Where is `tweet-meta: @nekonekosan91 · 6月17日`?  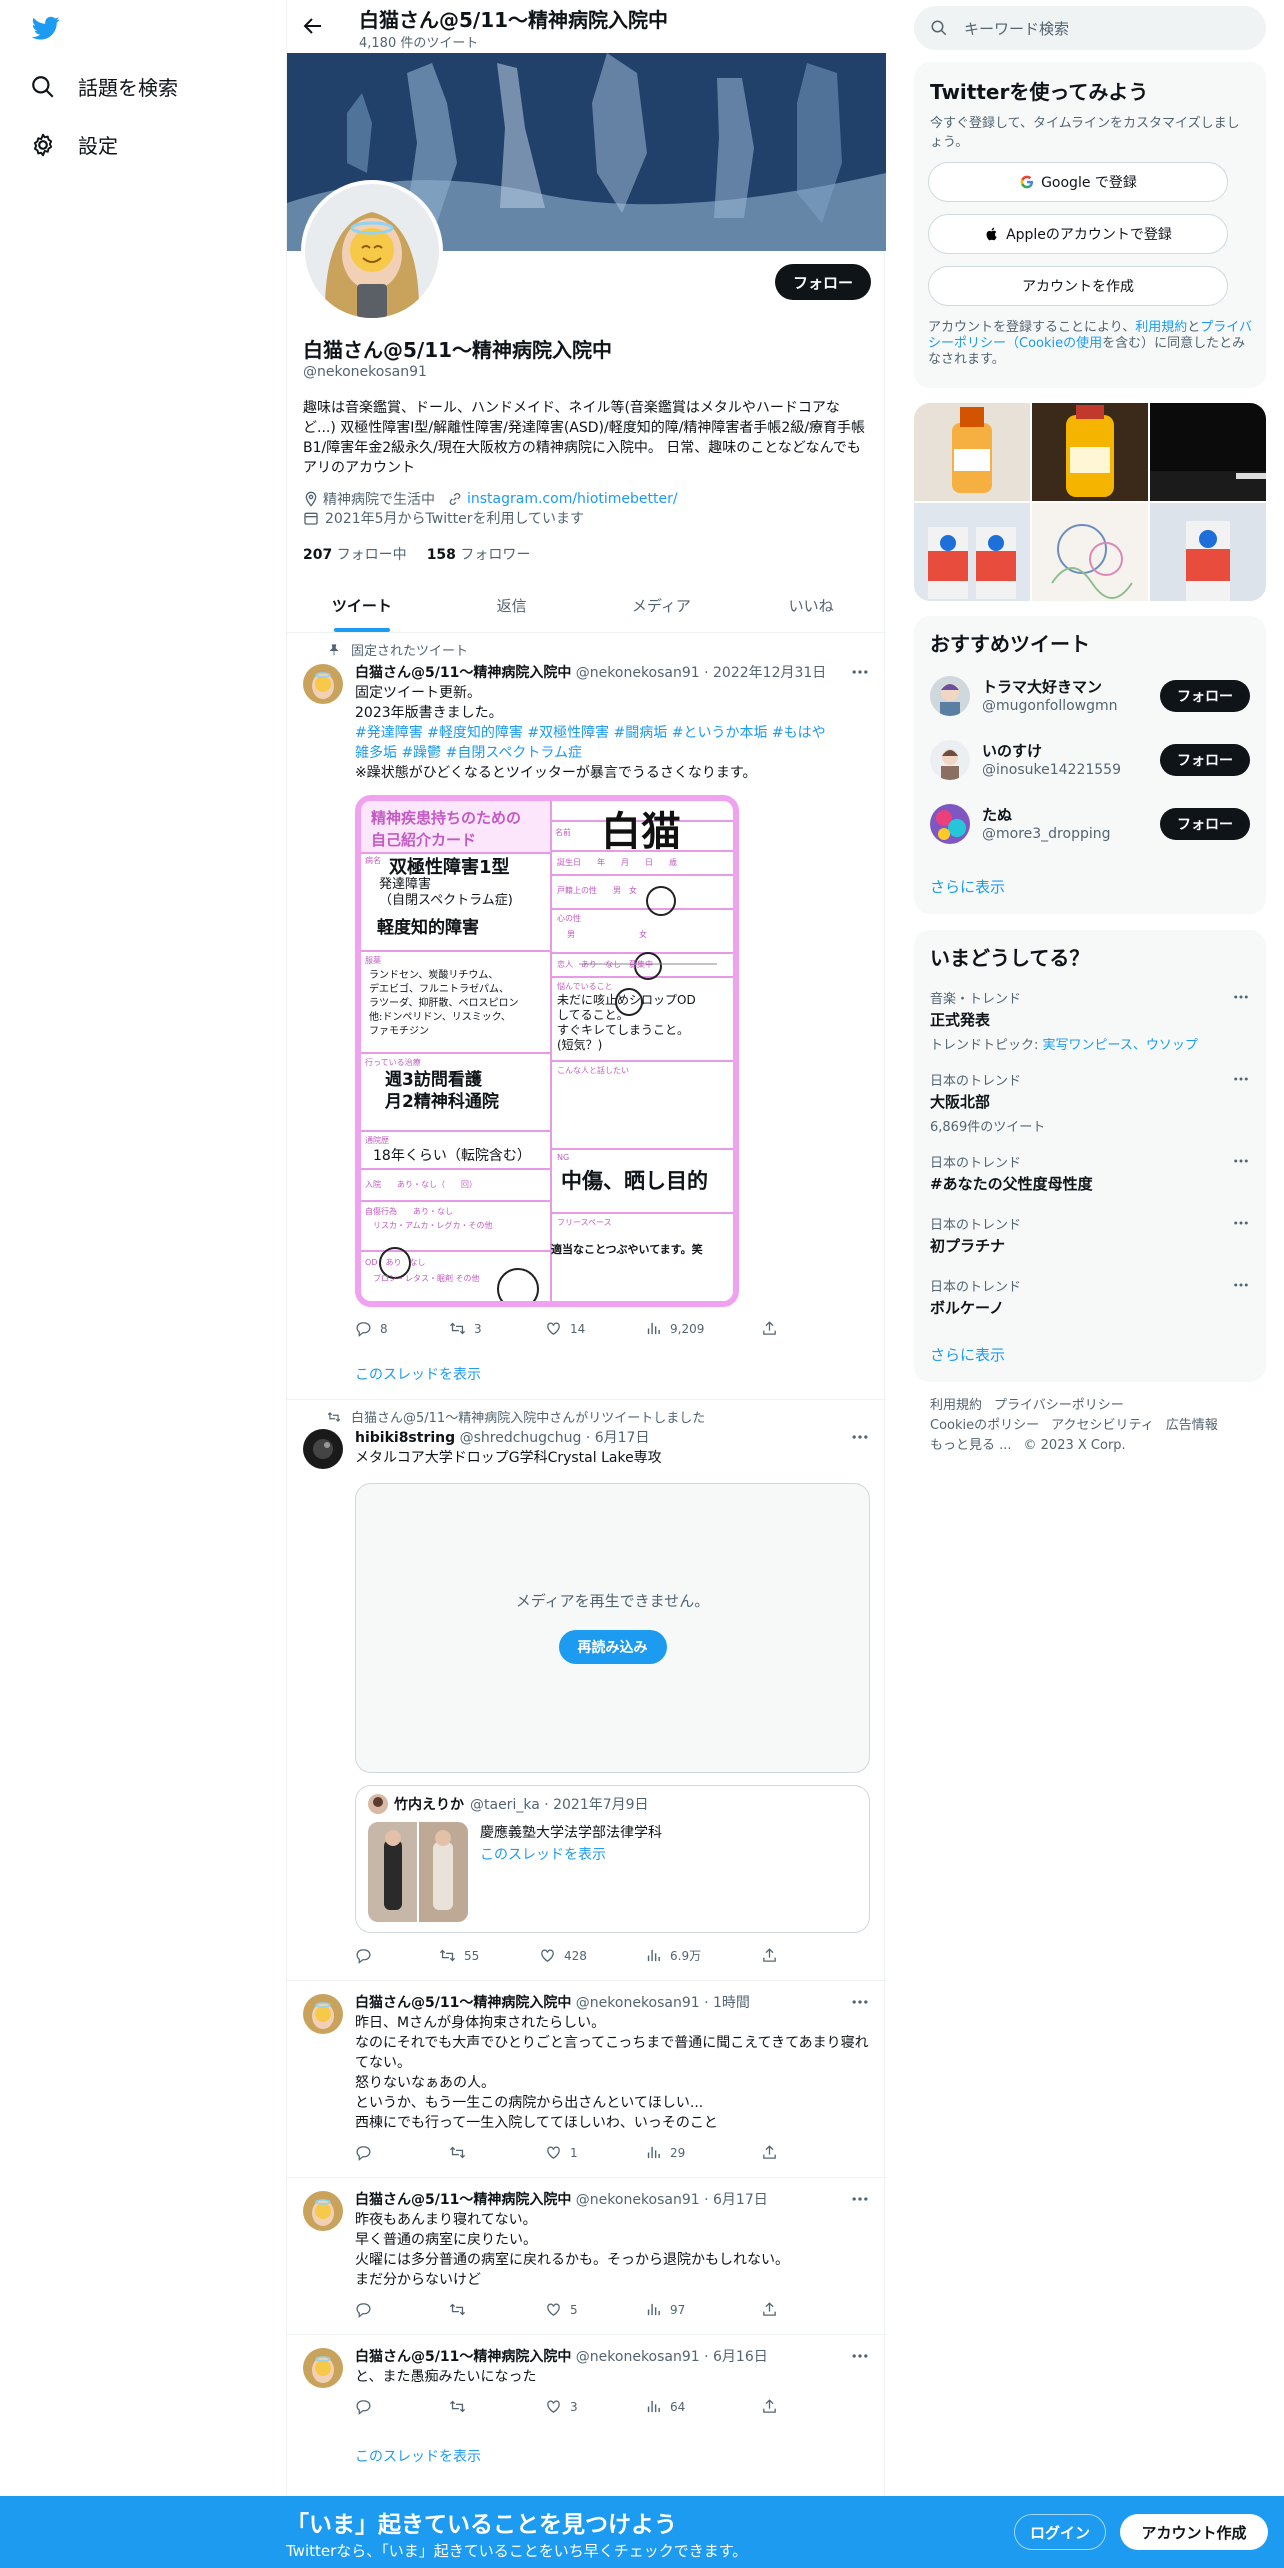
tweet-meta: @nekonekosan91 · 6月17日 is located at coordinates (672, 2200).